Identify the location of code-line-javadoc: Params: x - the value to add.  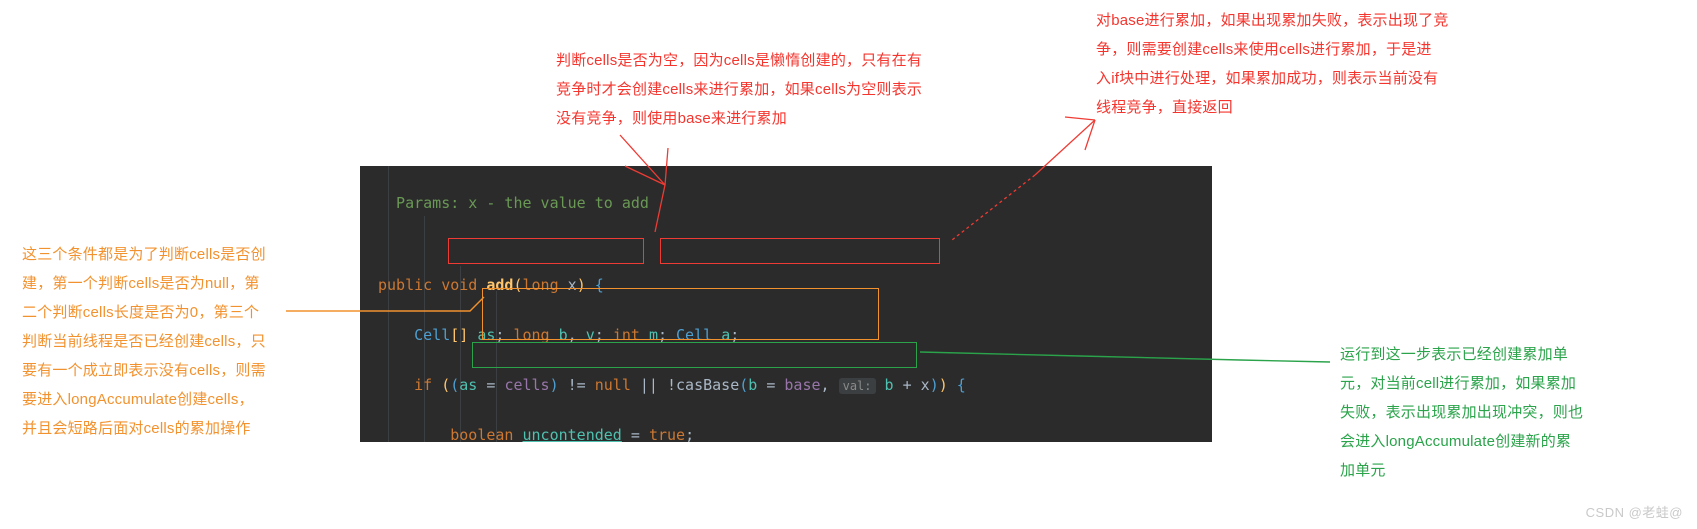
(513, 201).